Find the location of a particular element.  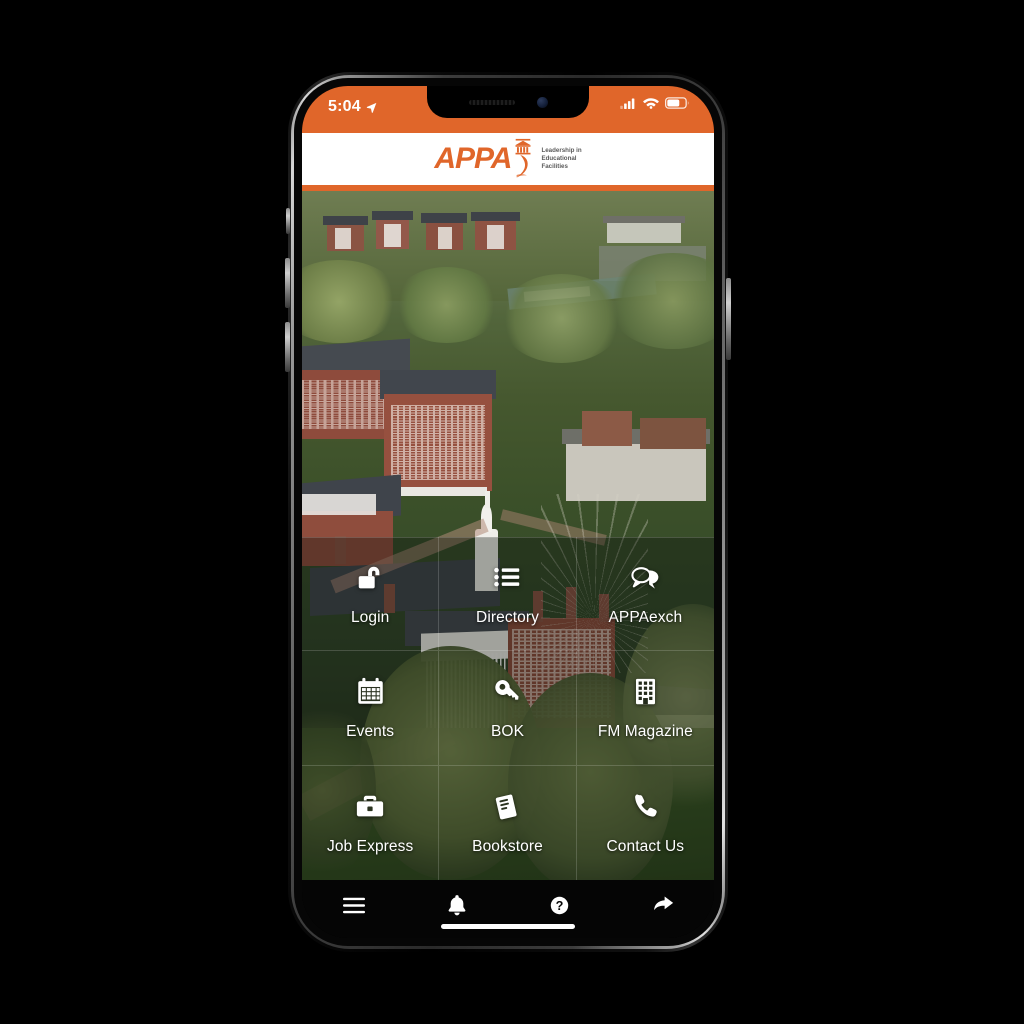

bottom-toolbar: ? is located at coordinates (508, 909).